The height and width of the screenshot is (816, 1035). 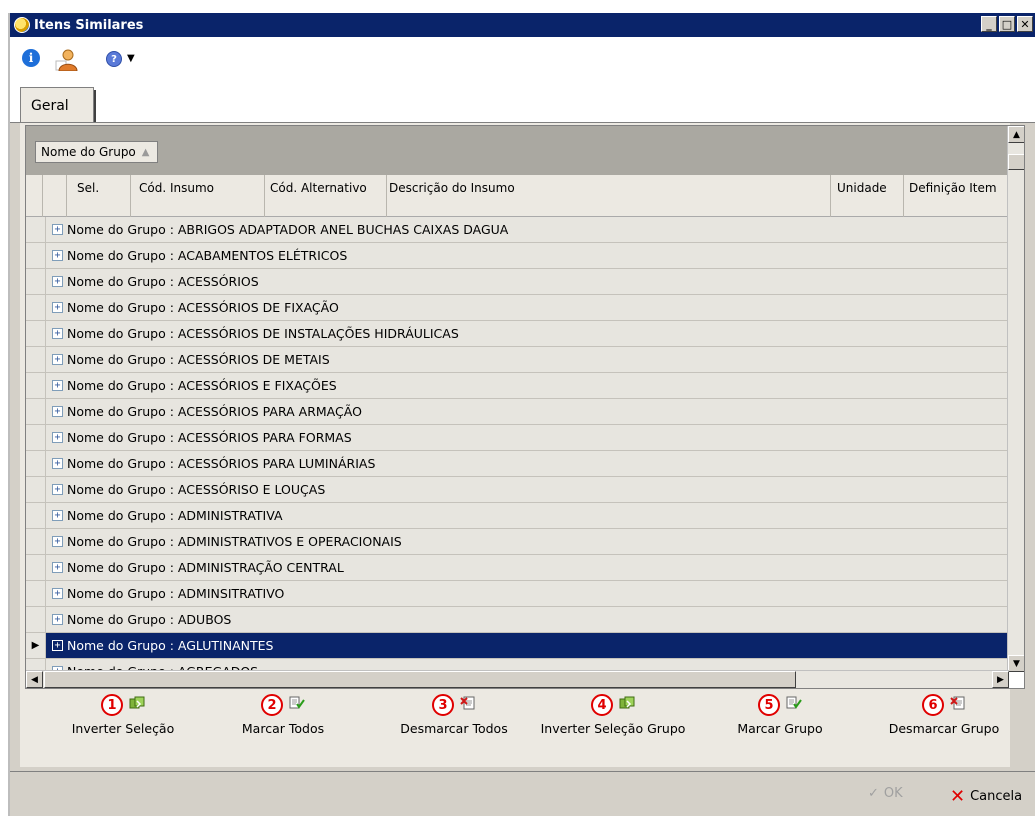 I want to click on group-row-label: Nome do Grupo : ACESSÓRIOS DE METAIS, so click(x=198, y=359).